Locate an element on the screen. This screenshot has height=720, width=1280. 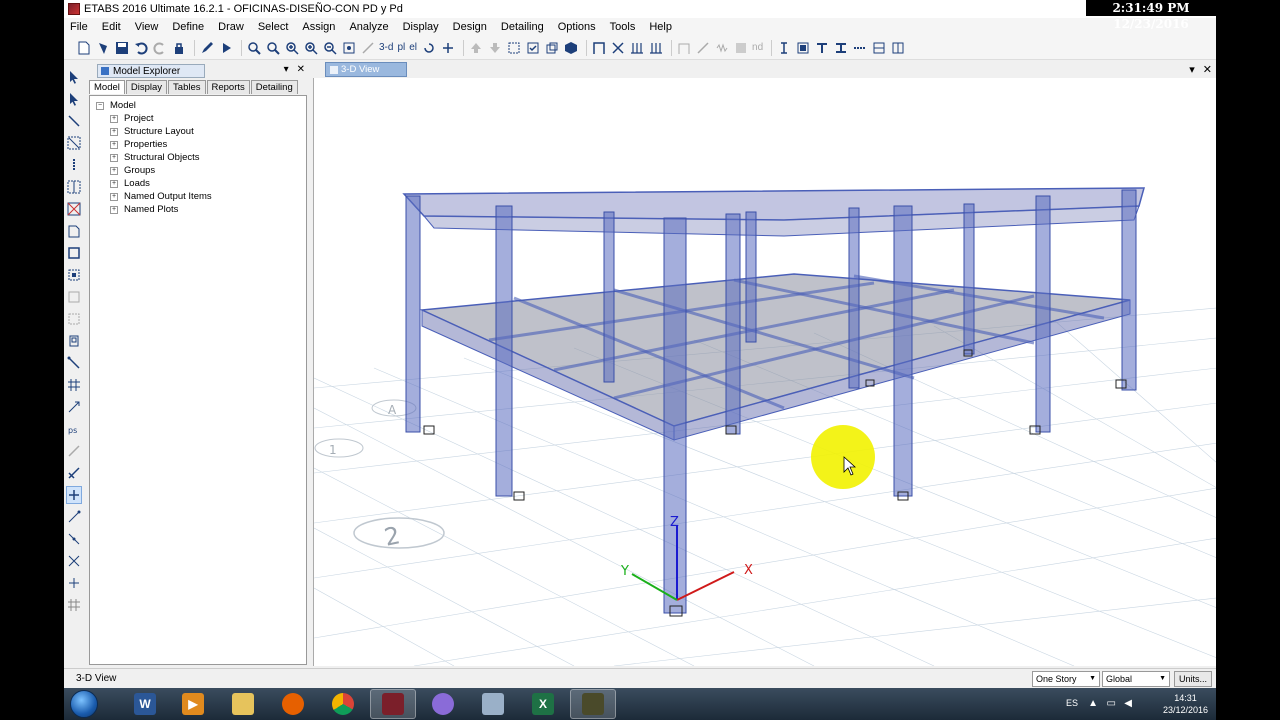
tray-arrow-icon: ▲ is located at coordinates (1093, 703).